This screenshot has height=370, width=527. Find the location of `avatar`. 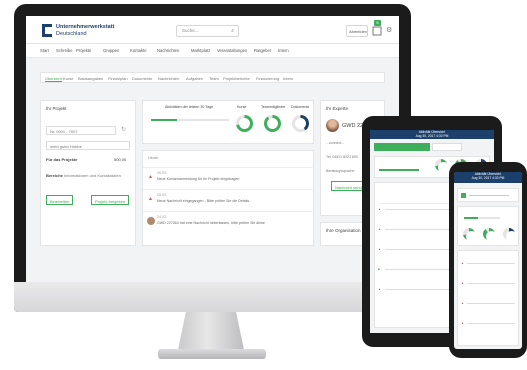

avatar is located at coordinates (151, 221).